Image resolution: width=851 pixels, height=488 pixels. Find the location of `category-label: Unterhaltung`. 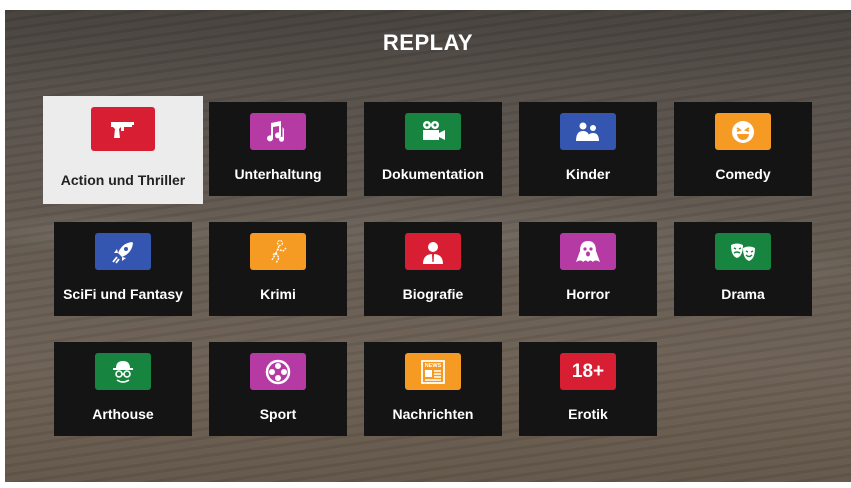

category-label: Unterhaltung is located at coordinates (278, 174).